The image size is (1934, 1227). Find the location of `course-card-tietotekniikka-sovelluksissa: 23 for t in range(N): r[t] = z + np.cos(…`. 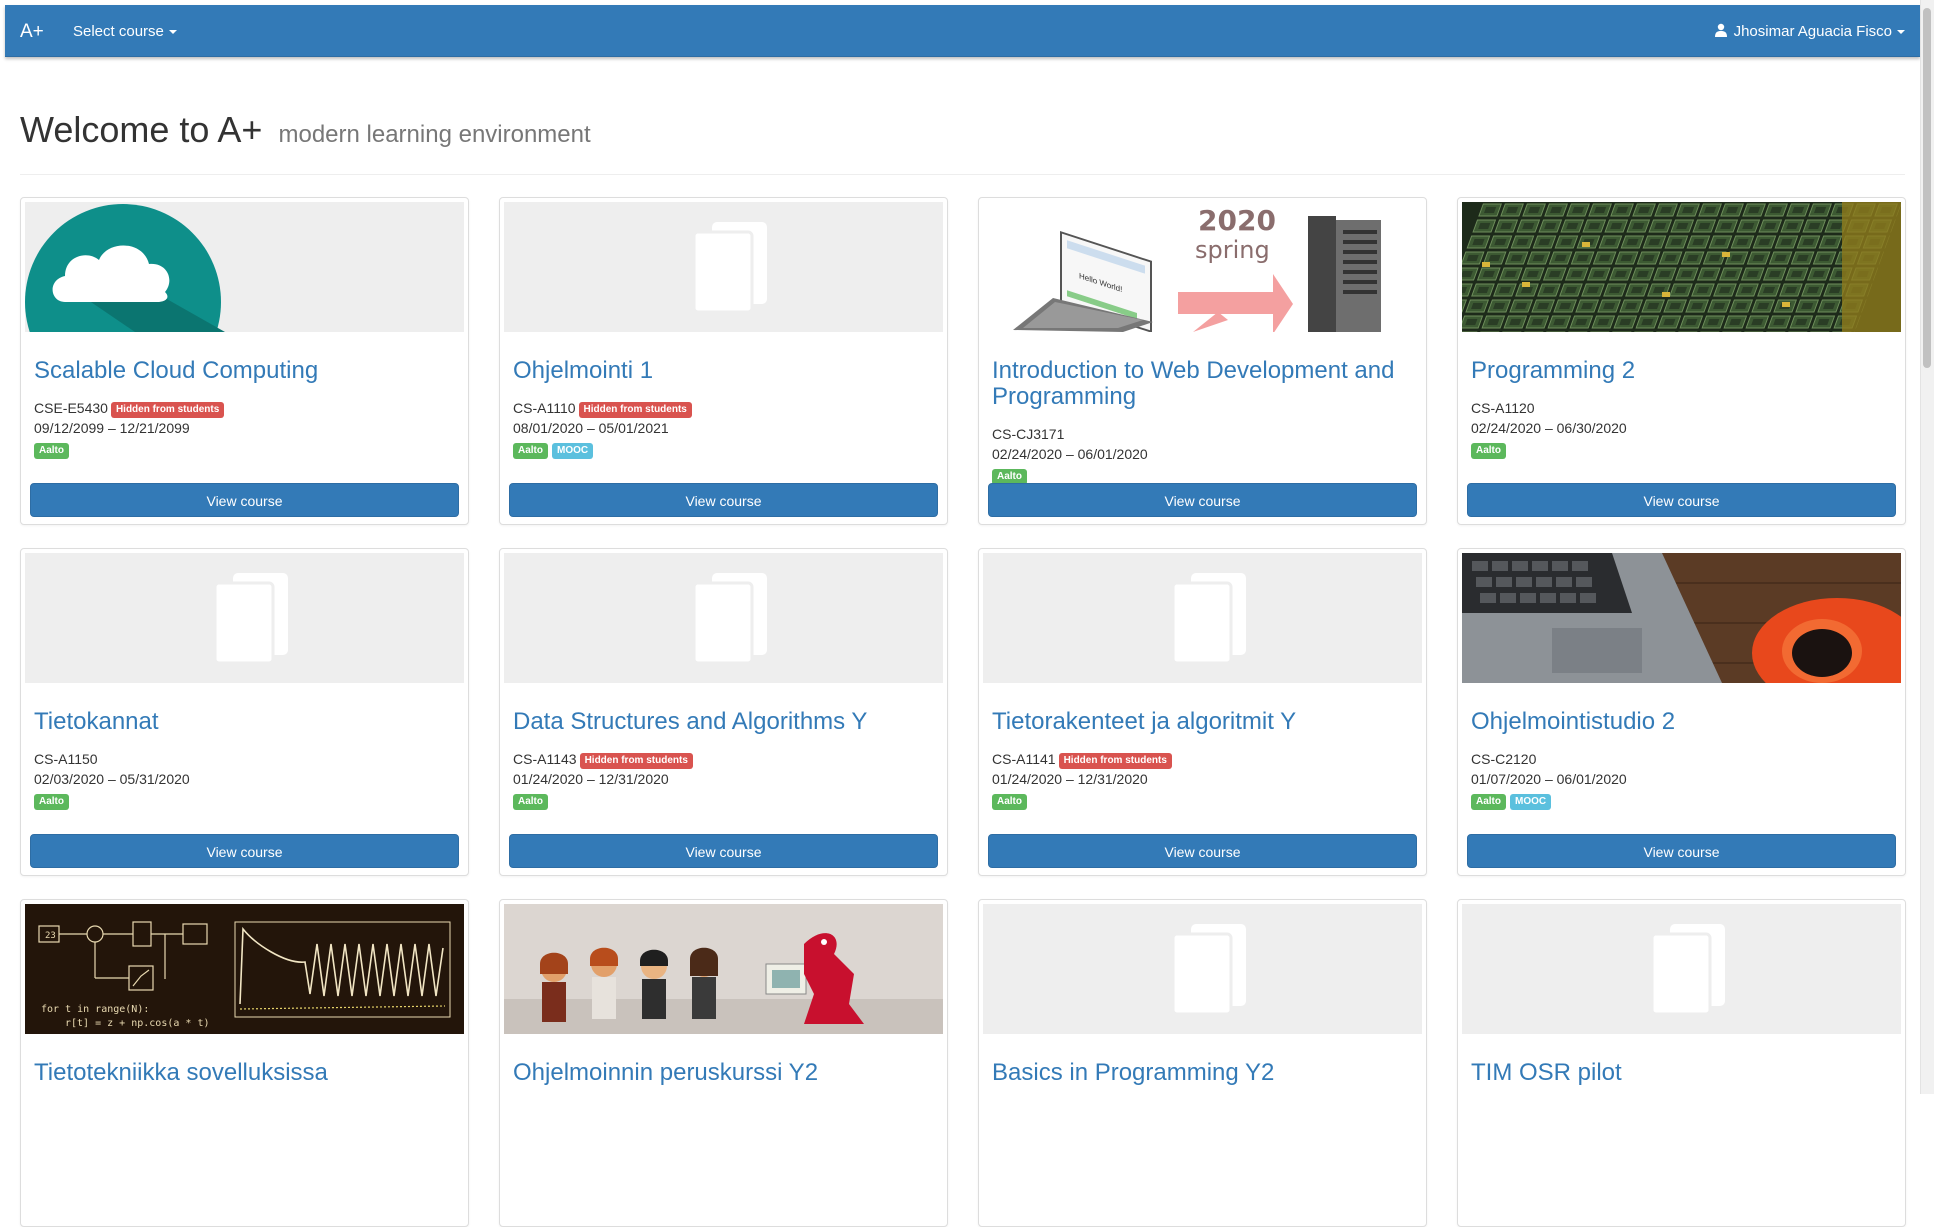

course-card-tietotekniikka-sovelluksissa: 23 for t in range(N): r[t] = z + np.cos(… is located at coordinates (244, 1063).